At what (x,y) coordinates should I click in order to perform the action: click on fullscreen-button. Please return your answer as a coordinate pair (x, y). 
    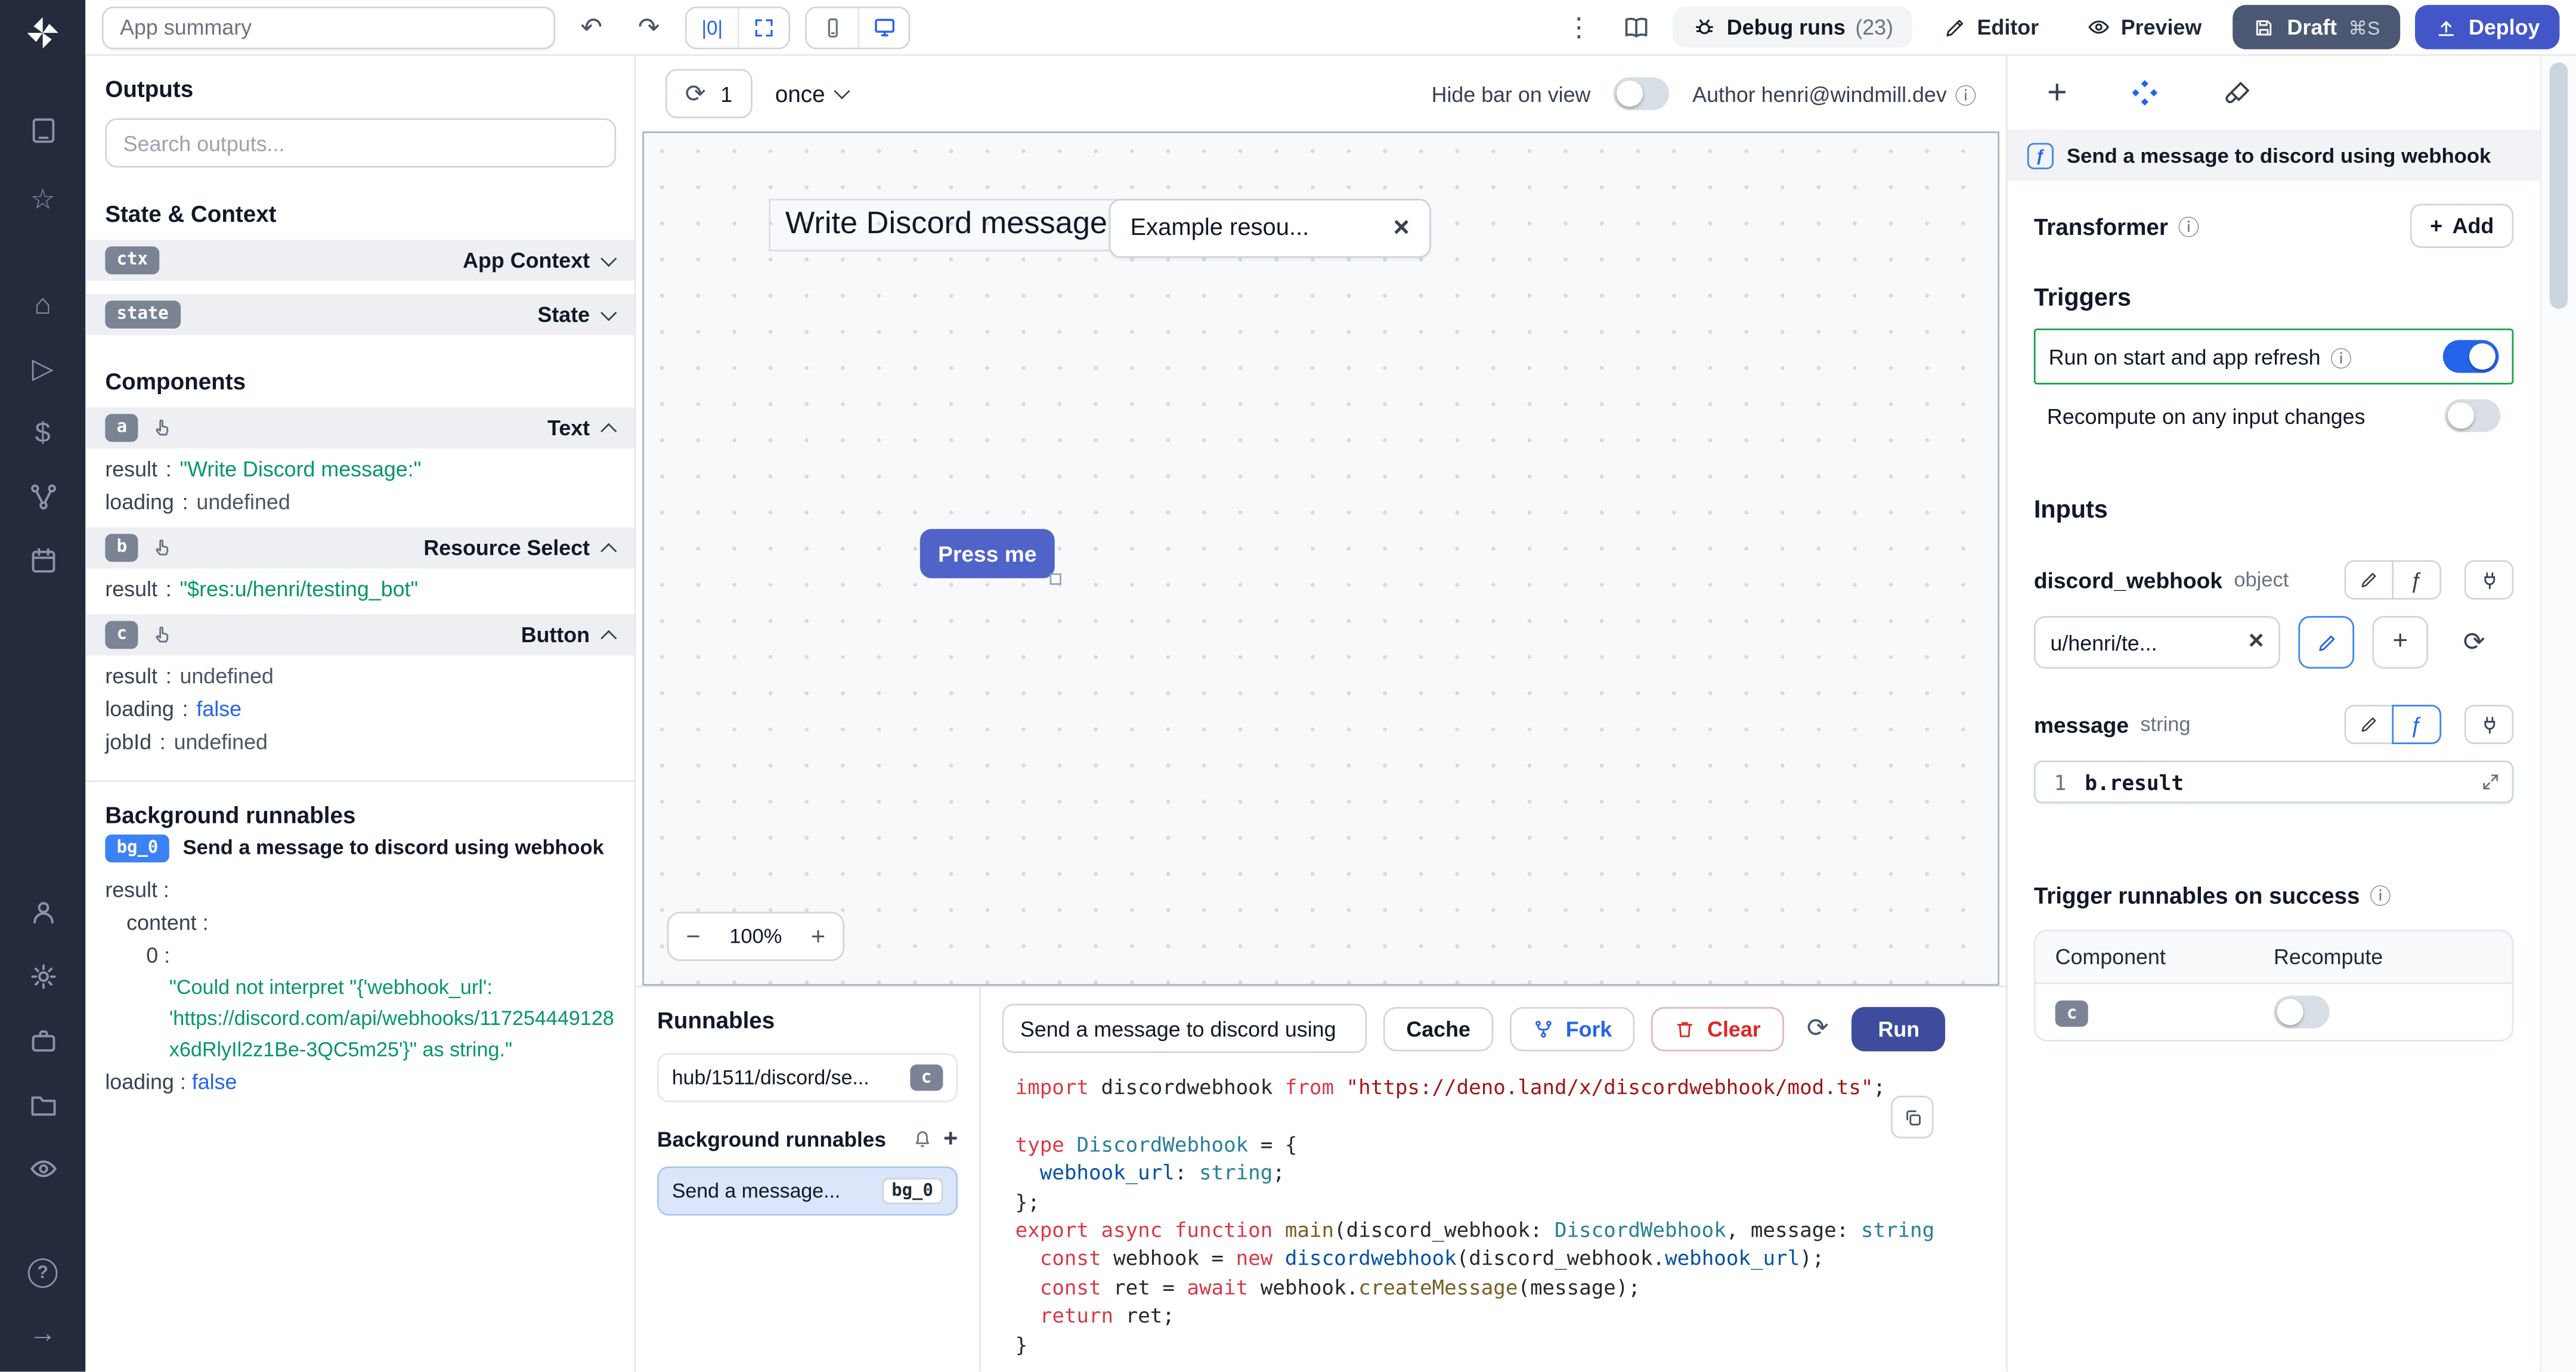
    Looking at the image, I should click on (764, 27).